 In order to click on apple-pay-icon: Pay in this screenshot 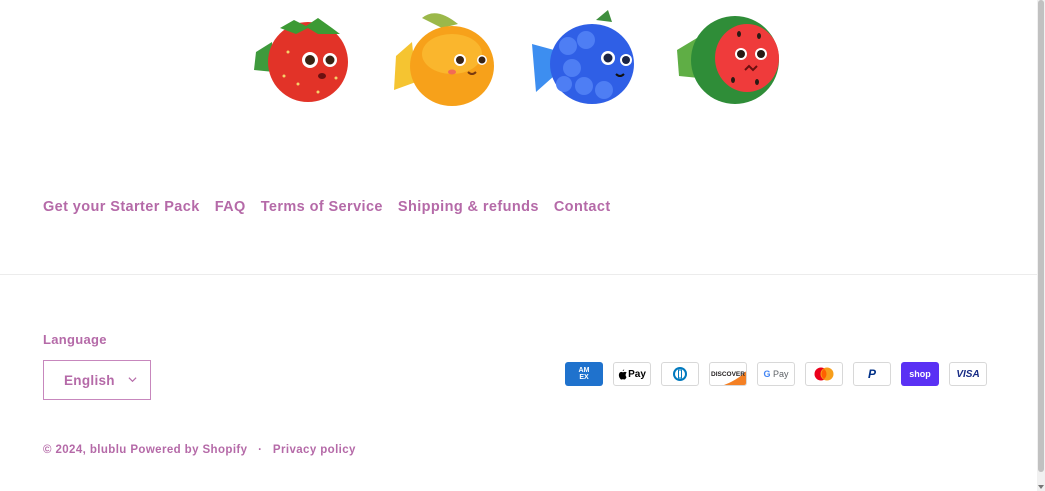, I will do `click(632, 374)`.